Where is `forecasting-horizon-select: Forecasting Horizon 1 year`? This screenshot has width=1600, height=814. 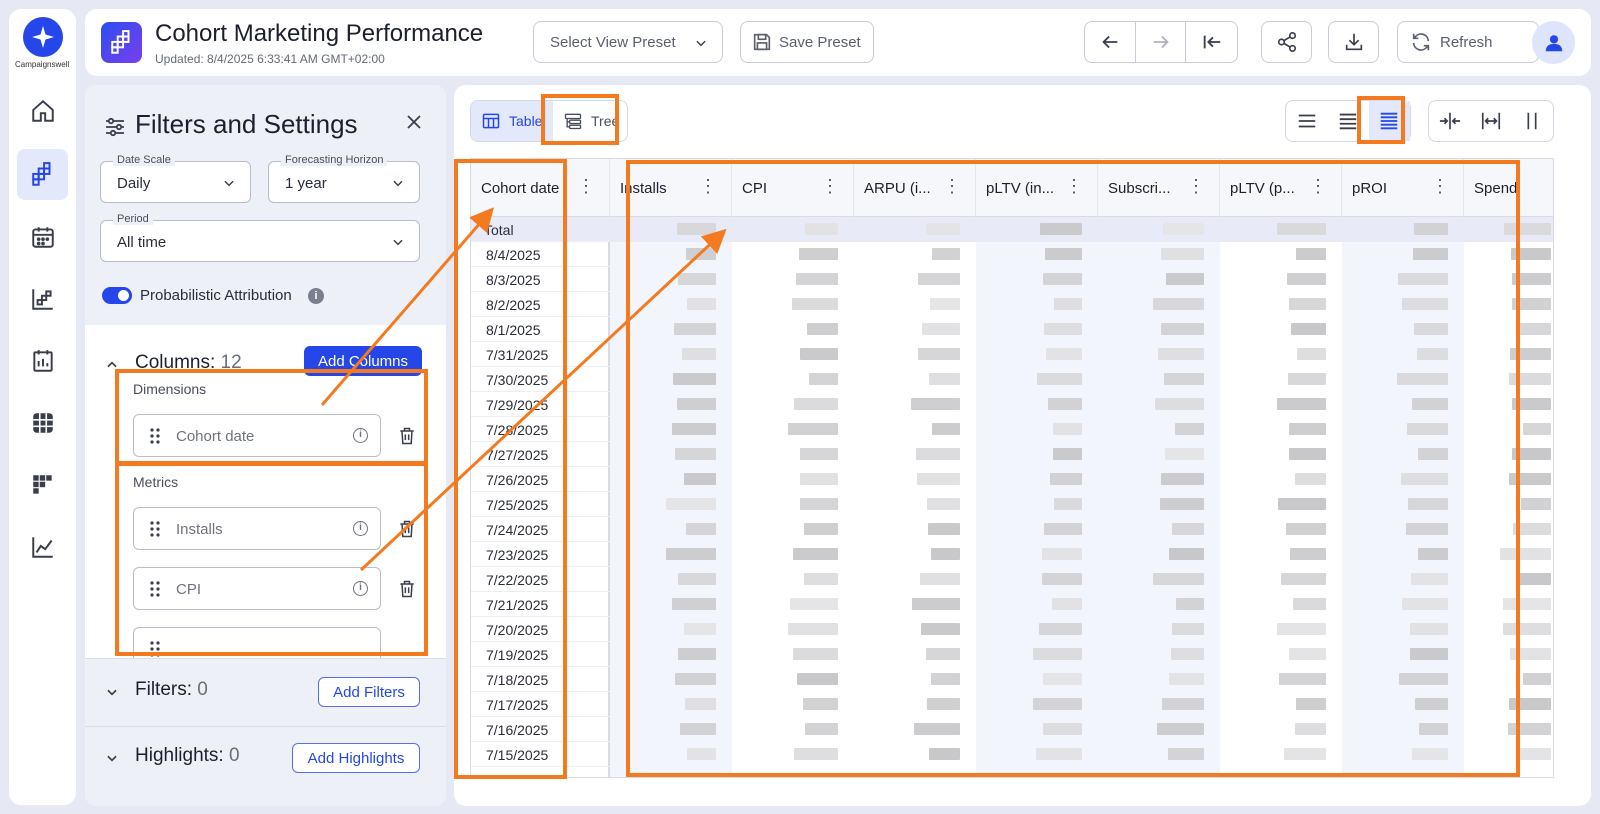 forecasting-horizon-select: Forecasting Horizon 1 year is located at coordinates (344, 178).